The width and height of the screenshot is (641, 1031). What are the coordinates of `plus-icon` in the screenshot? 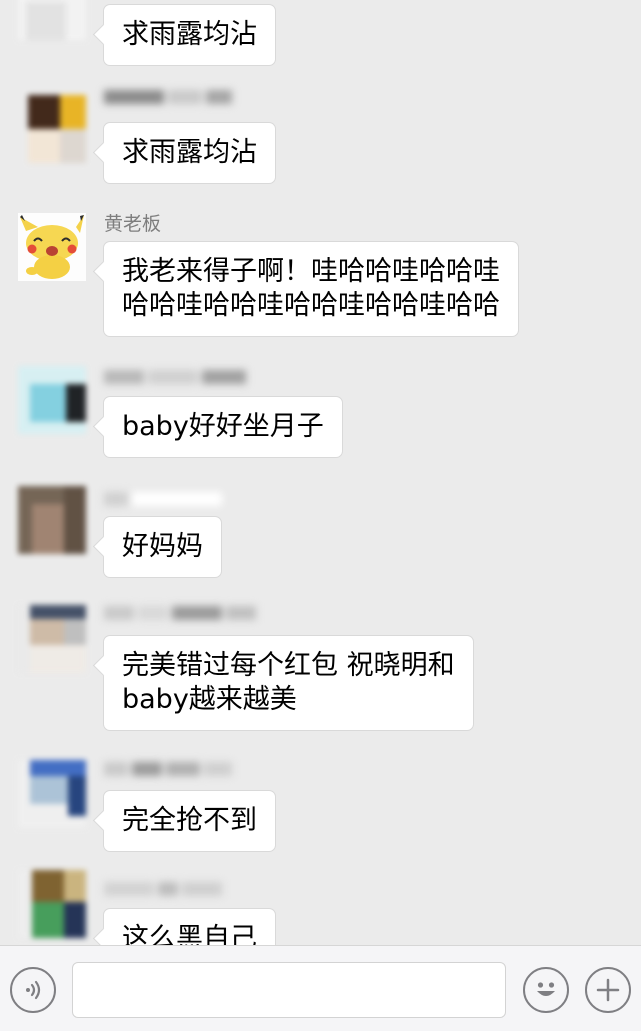 It's located at (608, 990).